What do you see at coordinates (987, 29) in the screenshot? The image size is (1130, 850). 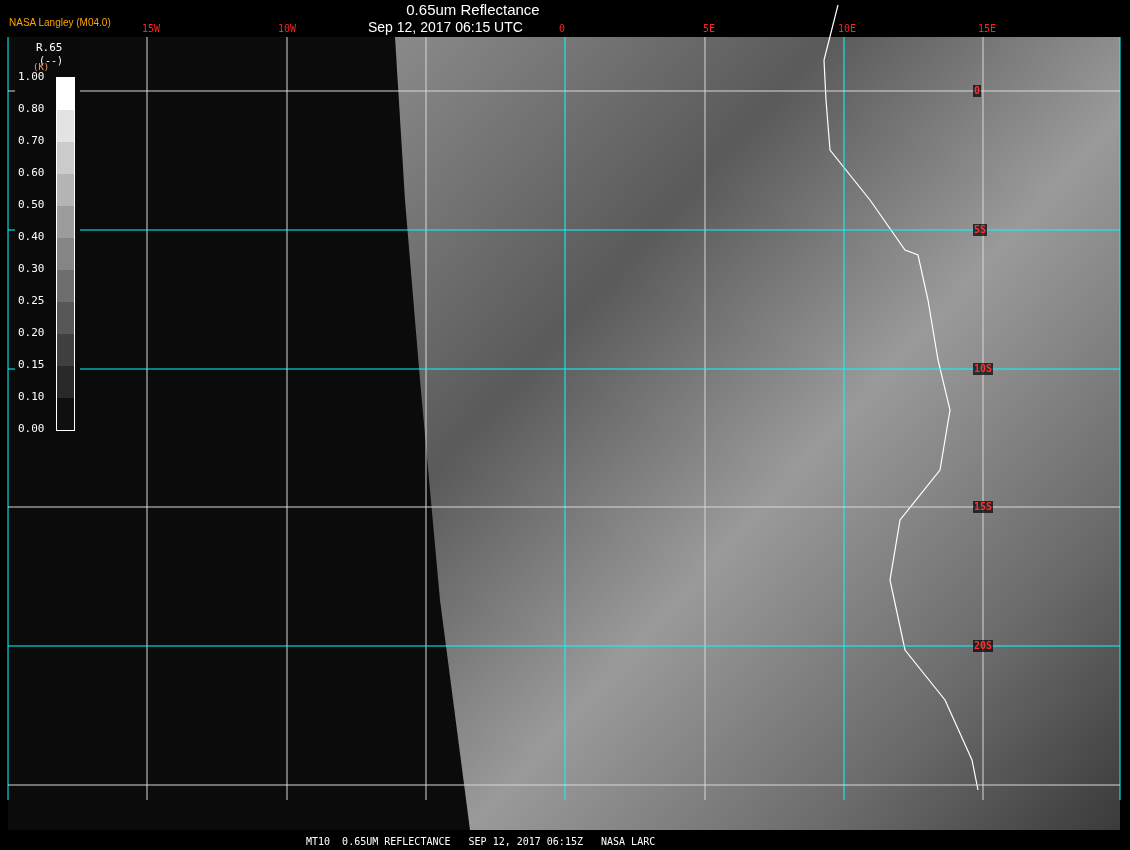 I see `longitude-label: 15E` at bounding box center [987, 29].